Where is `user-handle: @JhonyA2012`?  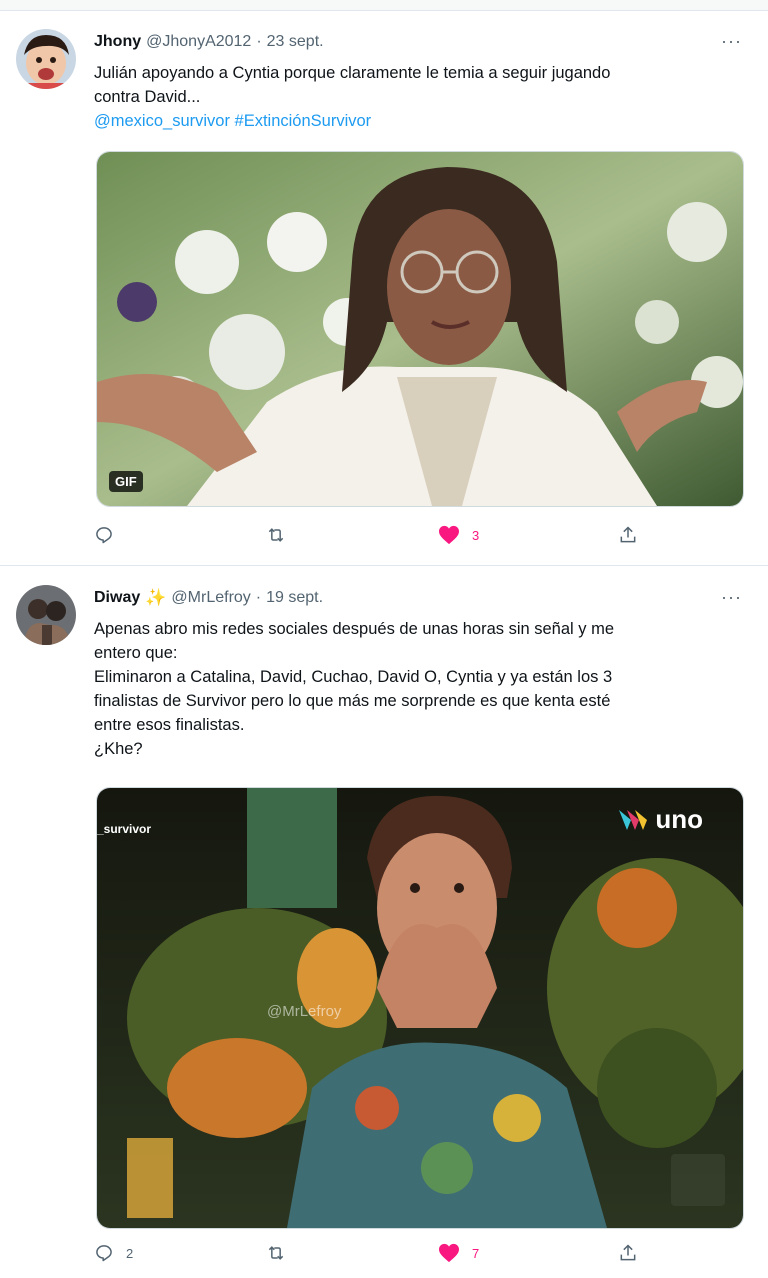
user-handle: @JhonyA2012 is located at coordinates (198, 42).